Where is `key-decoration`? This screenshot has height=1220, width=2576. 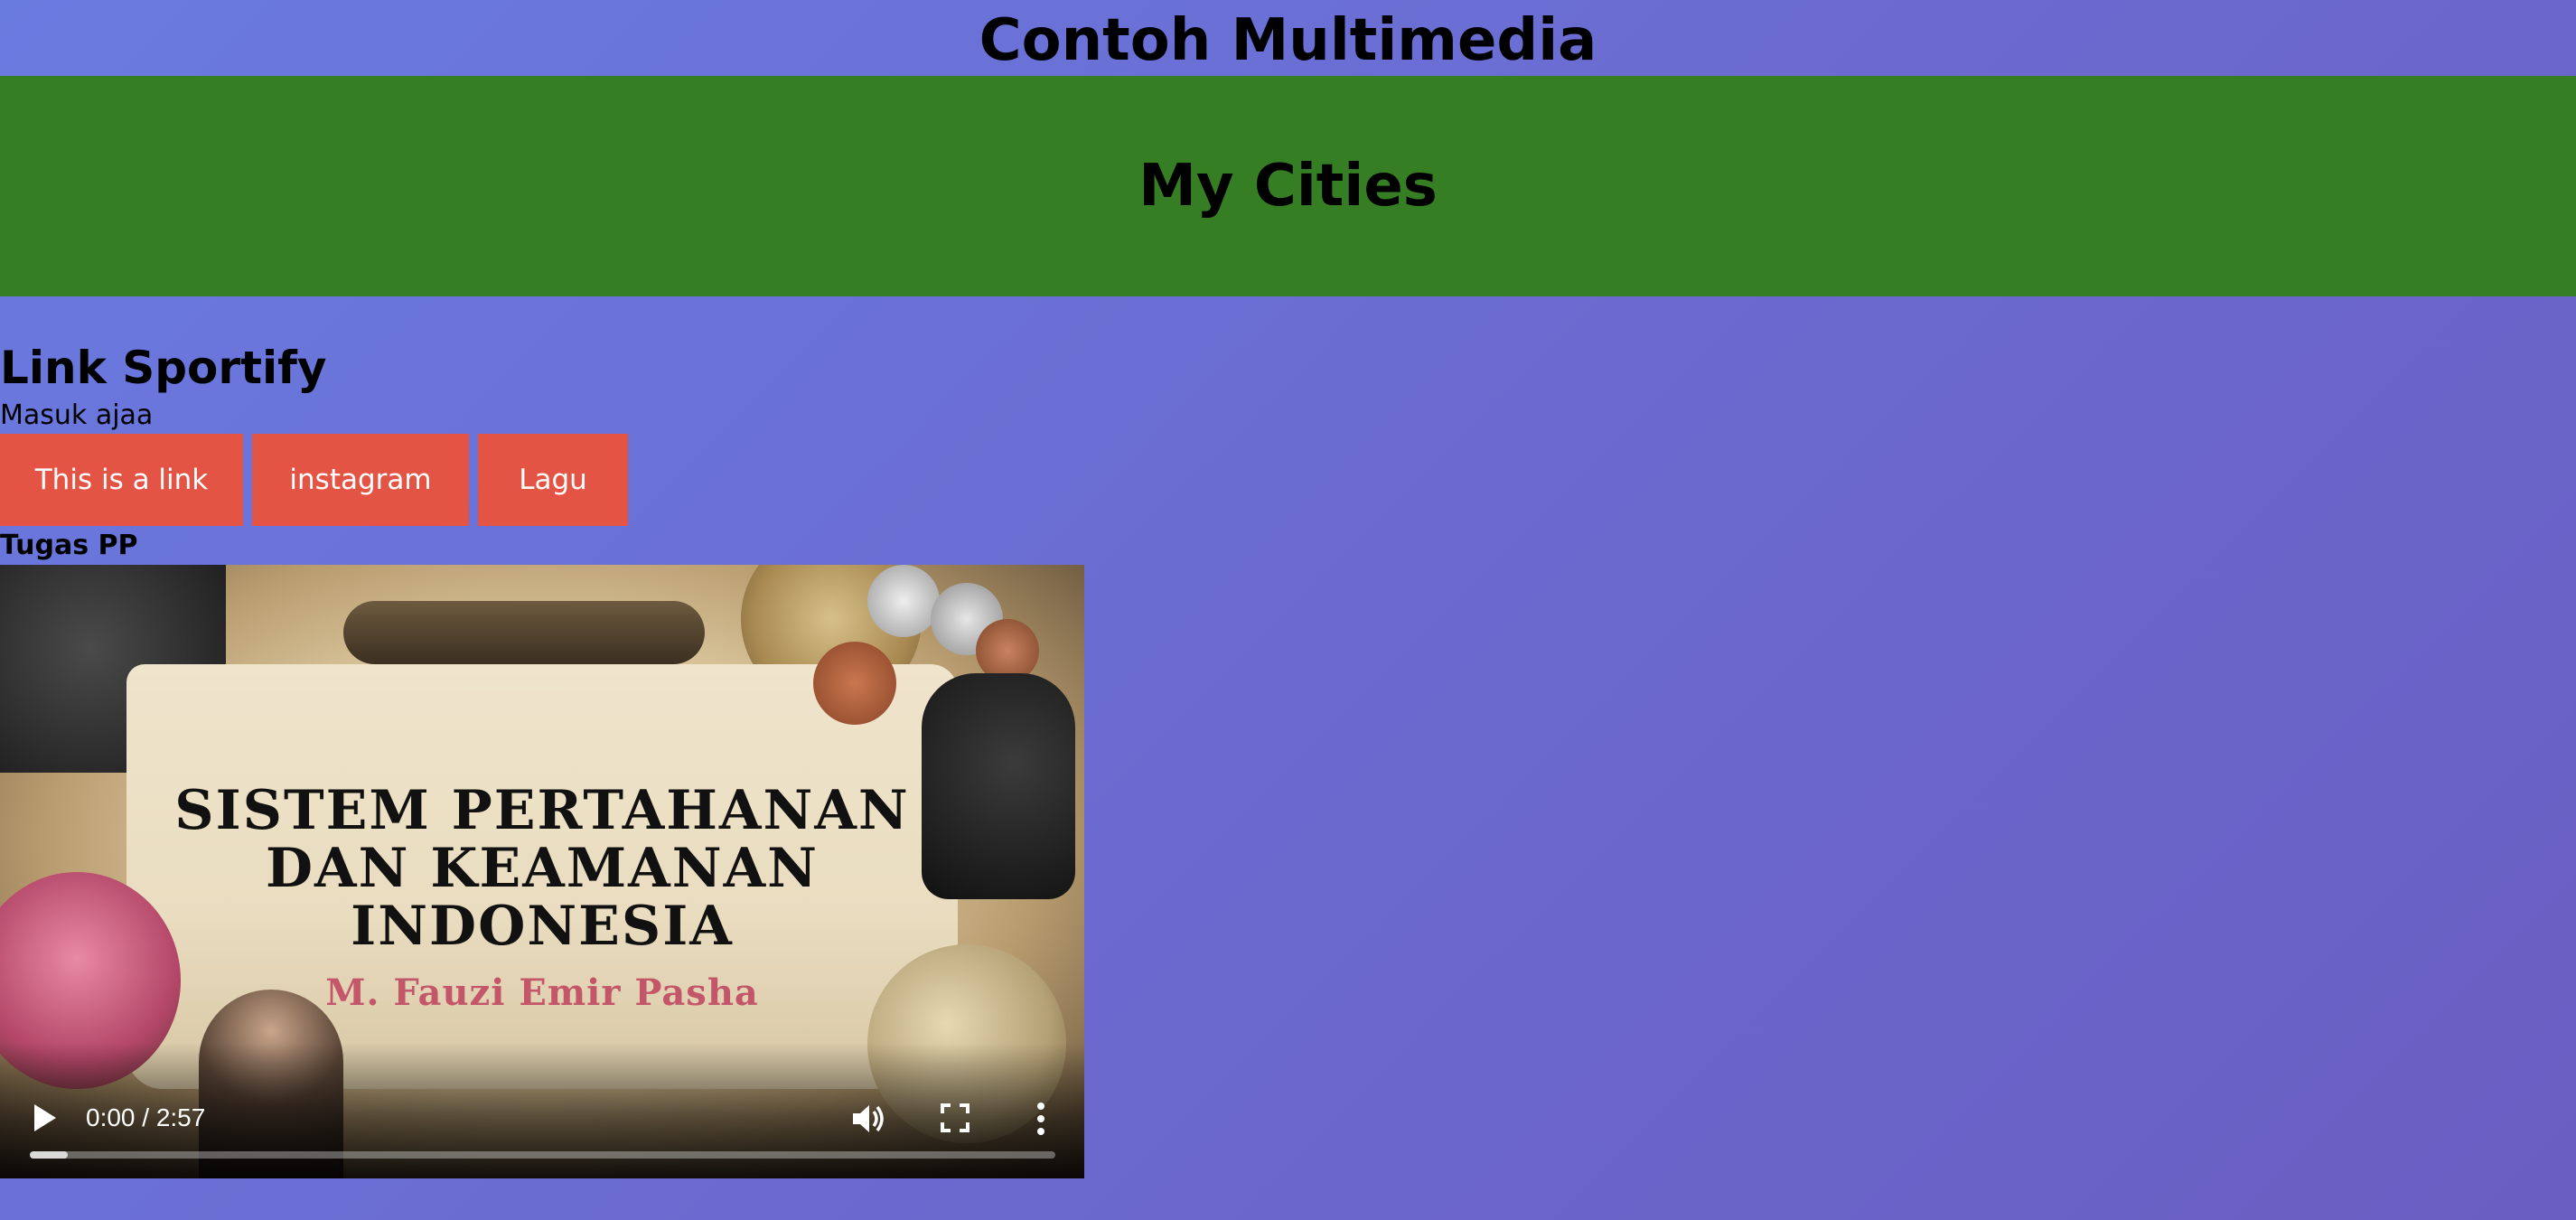
key-decoration is located at coordinates (524, 632).